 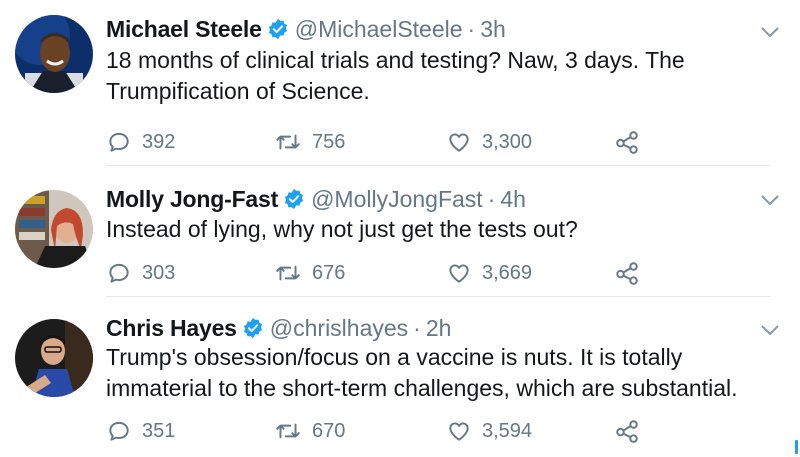 I want to click on scrollbar, so click(x=796, y=447).